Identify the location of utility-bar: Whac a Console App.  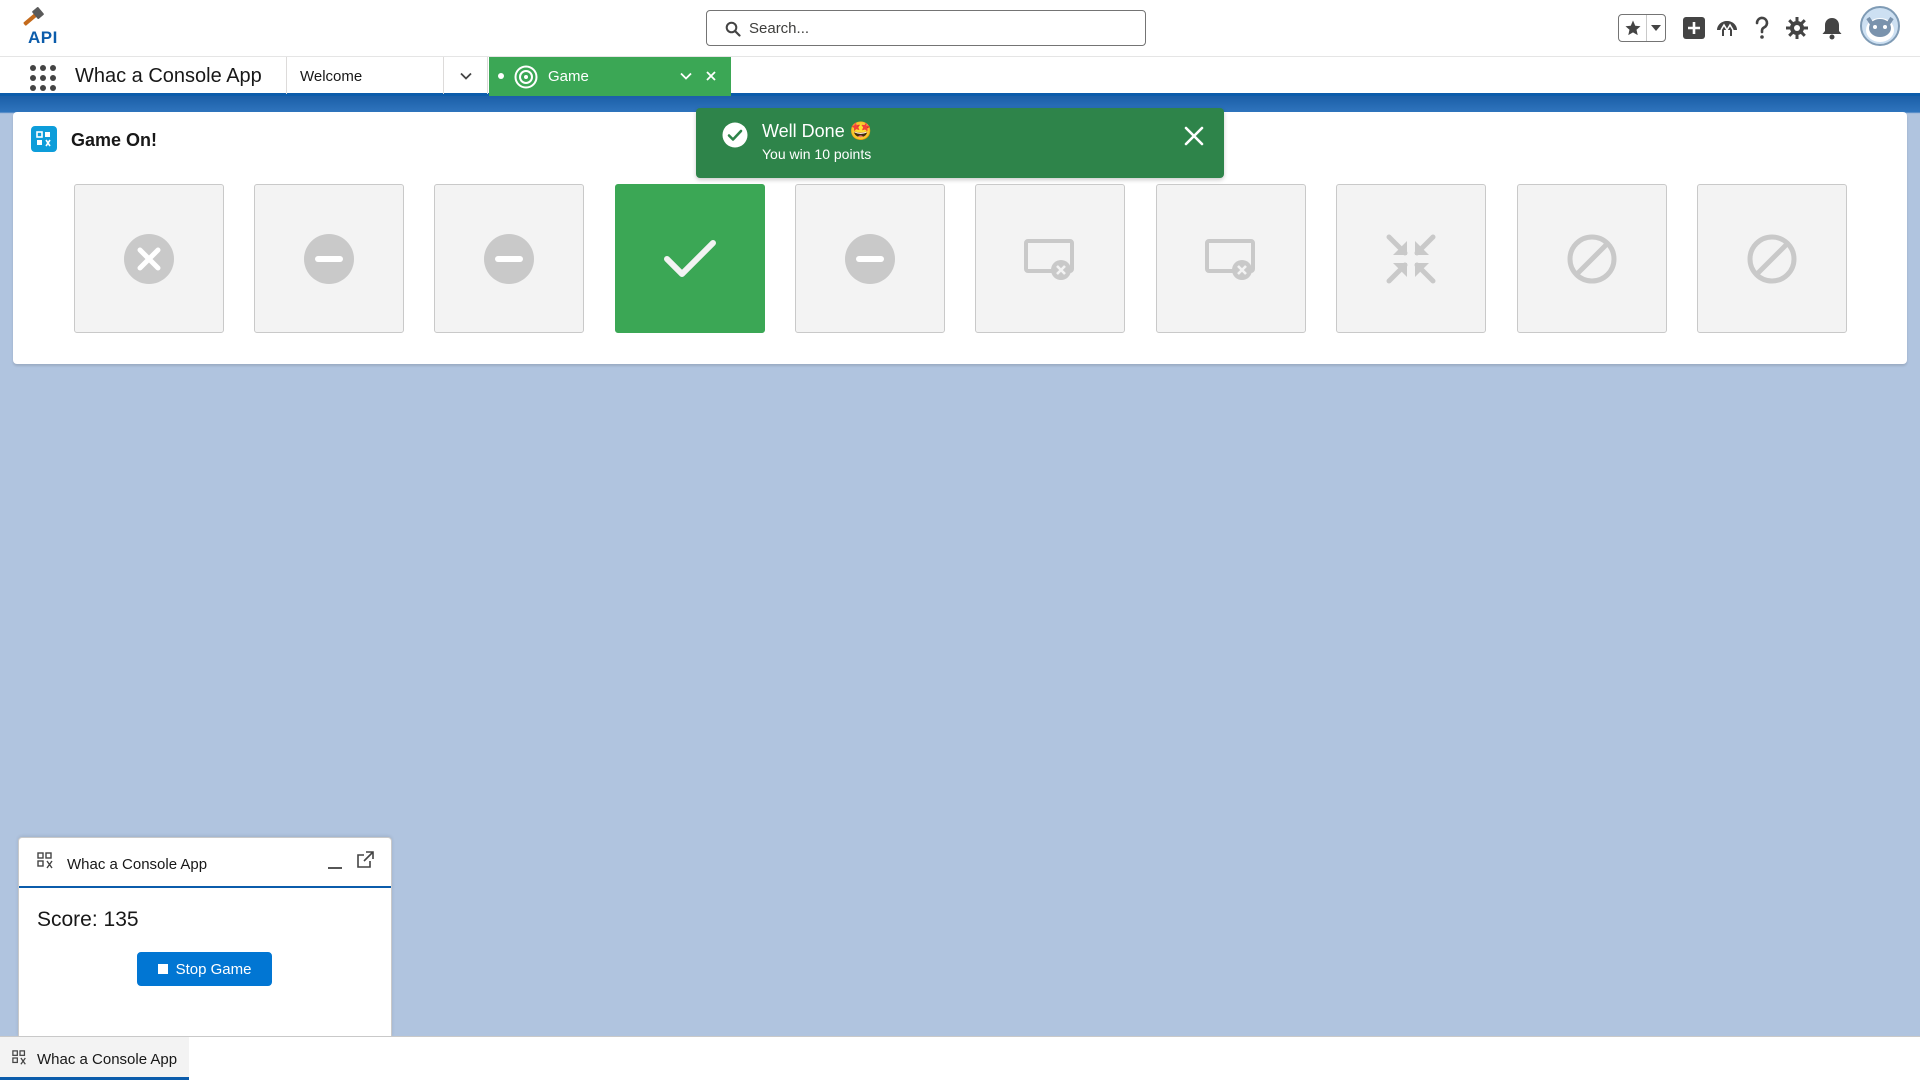
(960, 1058).